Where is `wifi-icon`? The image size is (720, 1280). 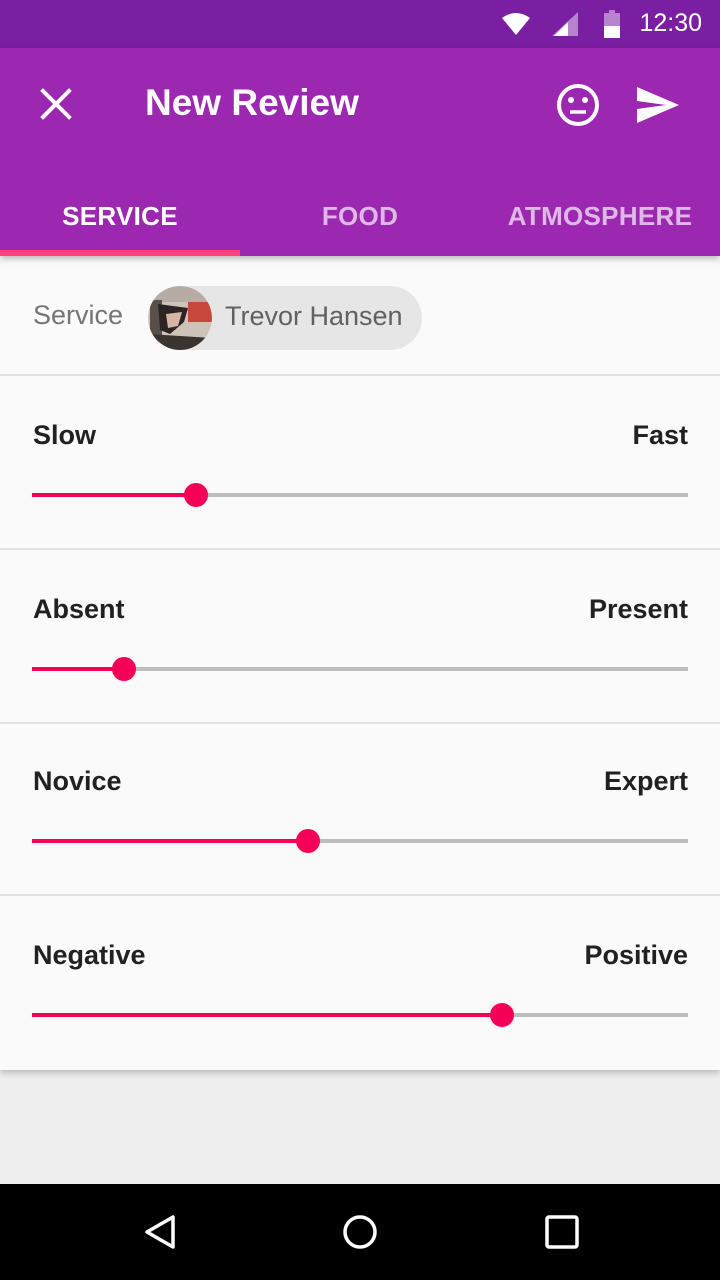 wifi-icon is located at coordinates (516, 24).